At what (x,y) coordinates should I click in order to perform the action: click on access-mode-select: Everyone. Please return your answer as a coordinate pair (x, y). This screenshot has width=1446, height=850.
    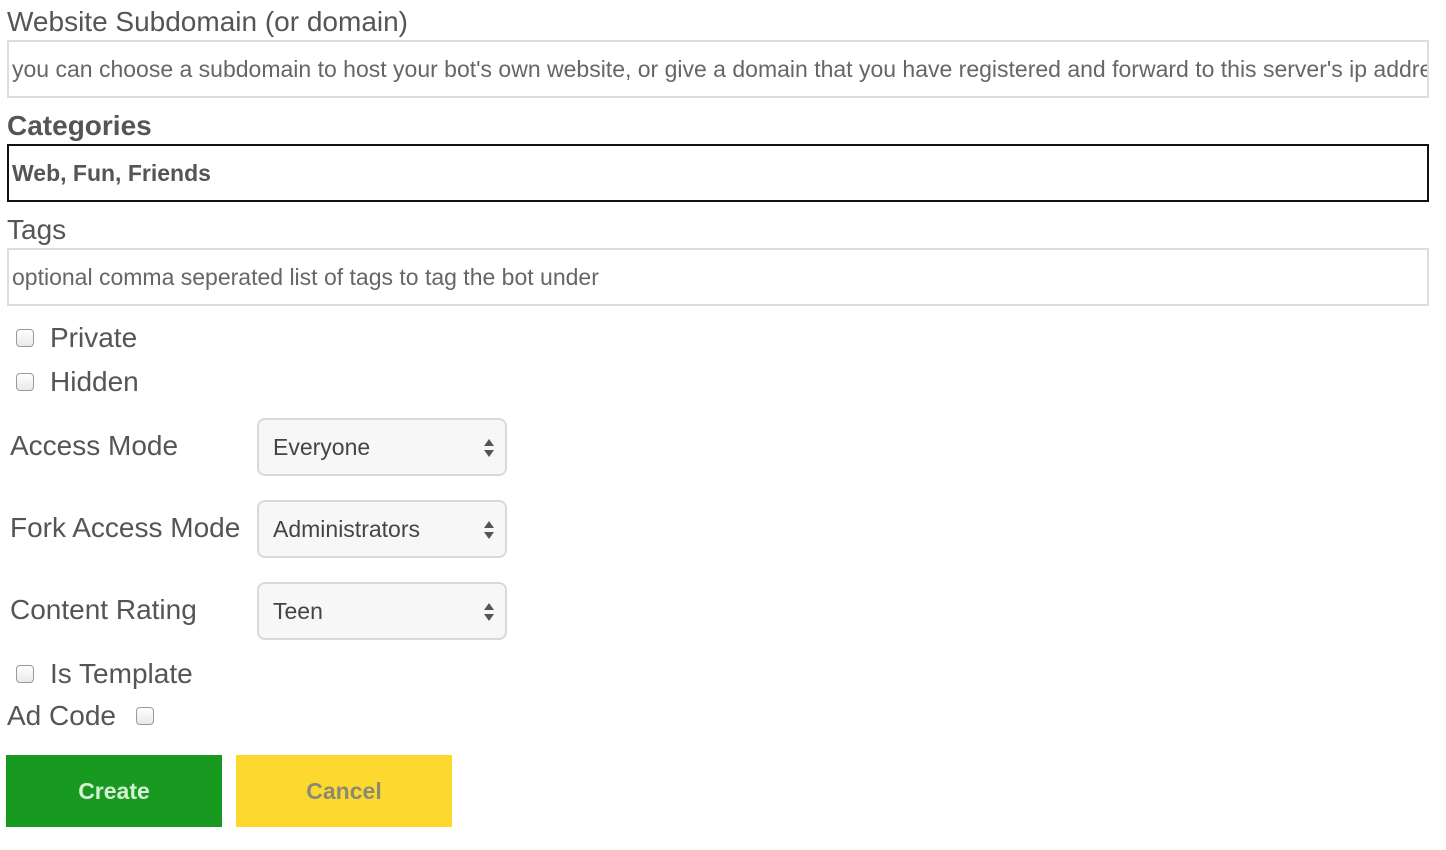
    Looking at the image, I should click on (382, 447).